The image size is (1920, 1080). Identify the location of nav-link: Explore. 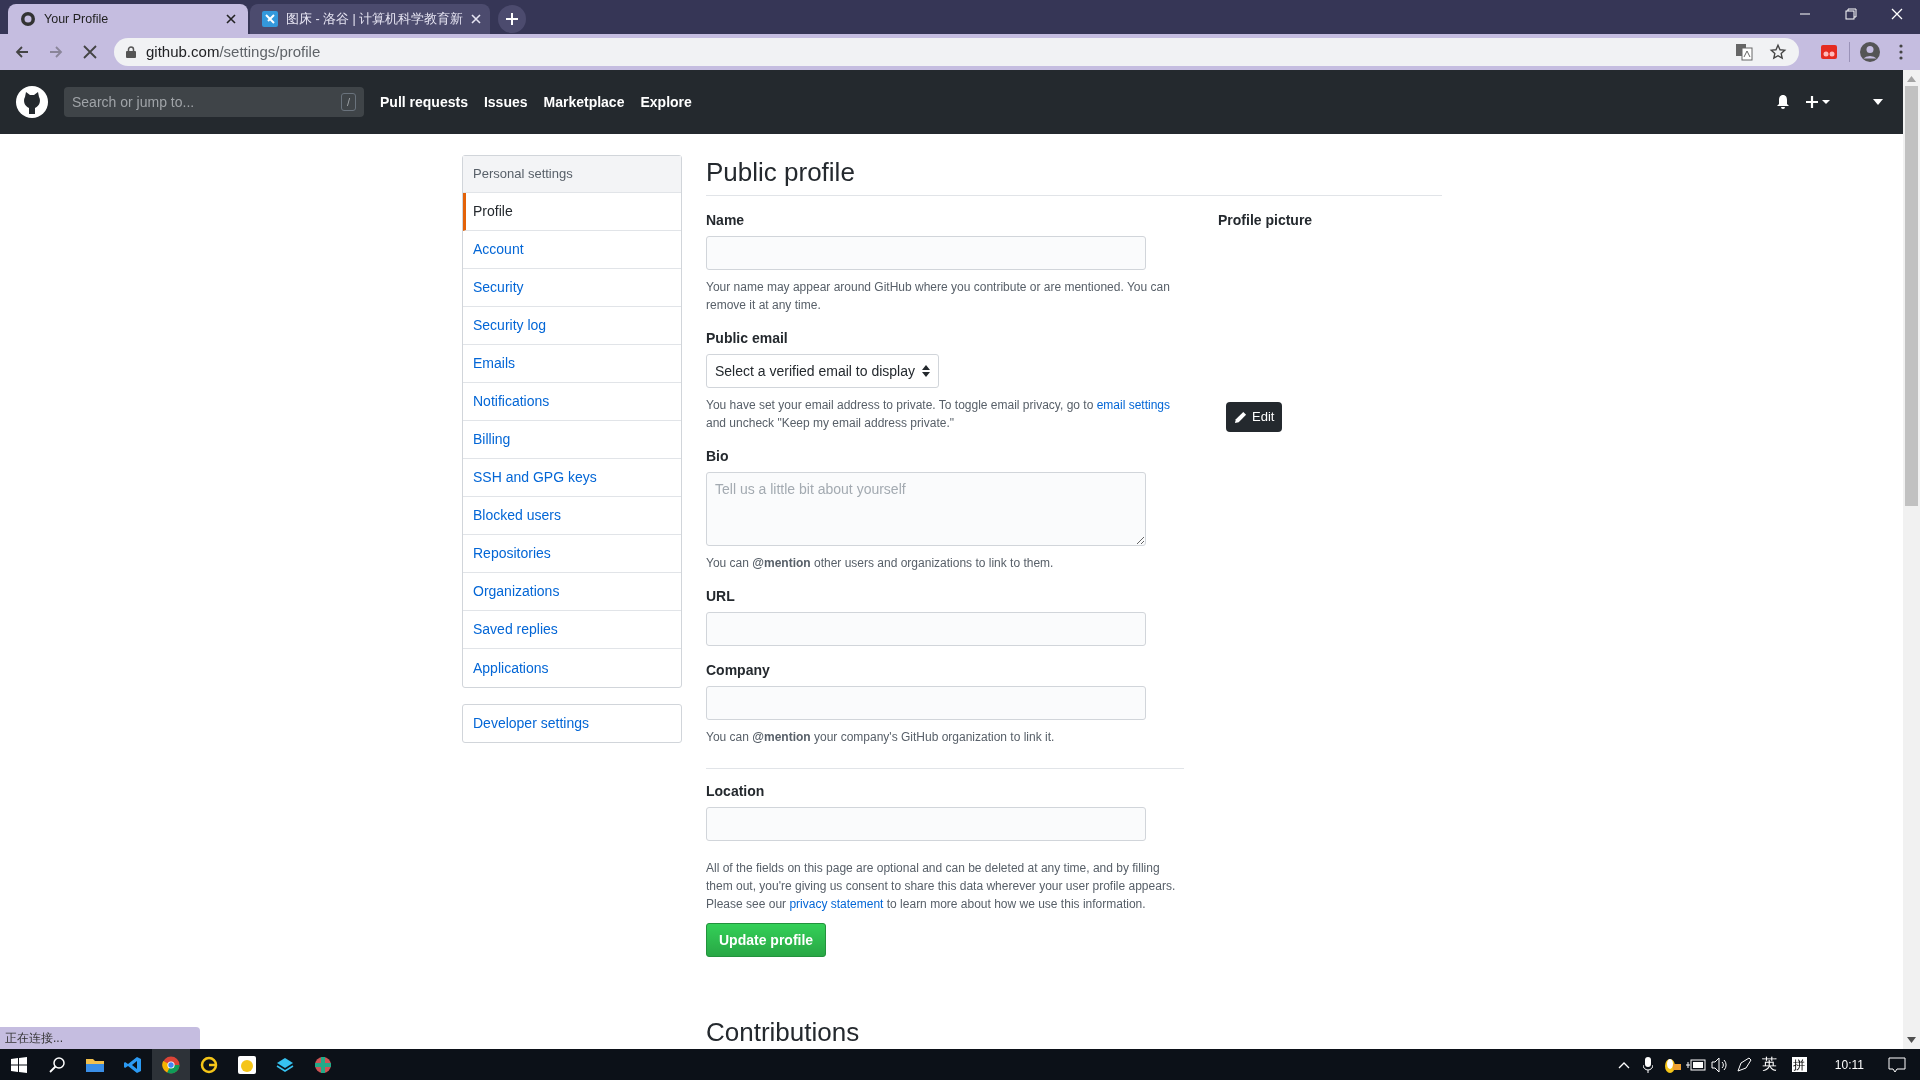
(666, 102).